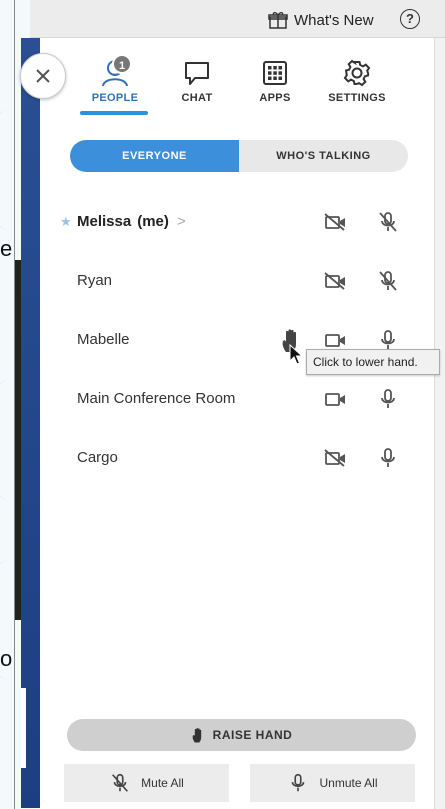  What do you see at coordinates (357, 73) in the screenshot?
I see `gear-icon` at bounding box center [357, 73].